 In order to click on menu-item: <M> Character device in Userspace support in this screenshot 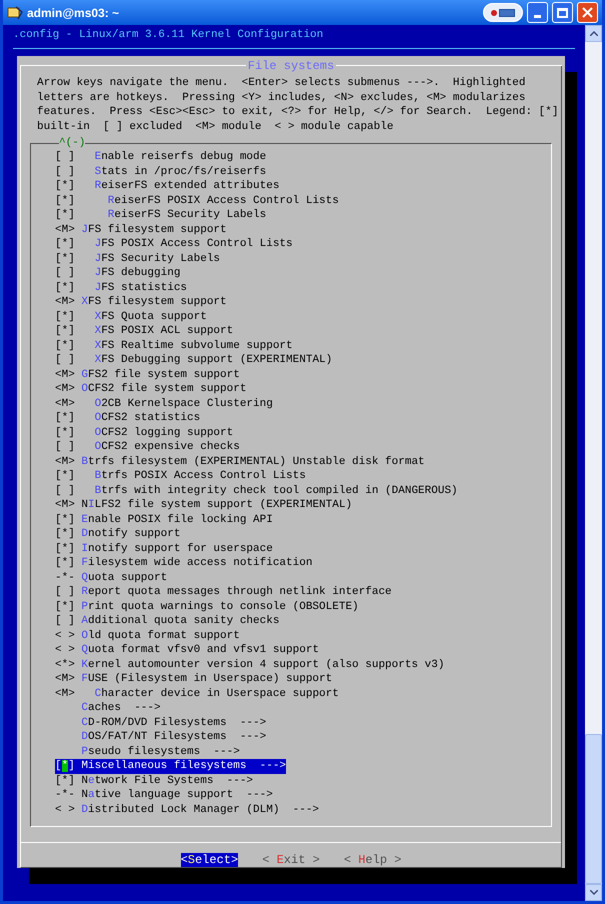, I will do `click(197, 693)`.